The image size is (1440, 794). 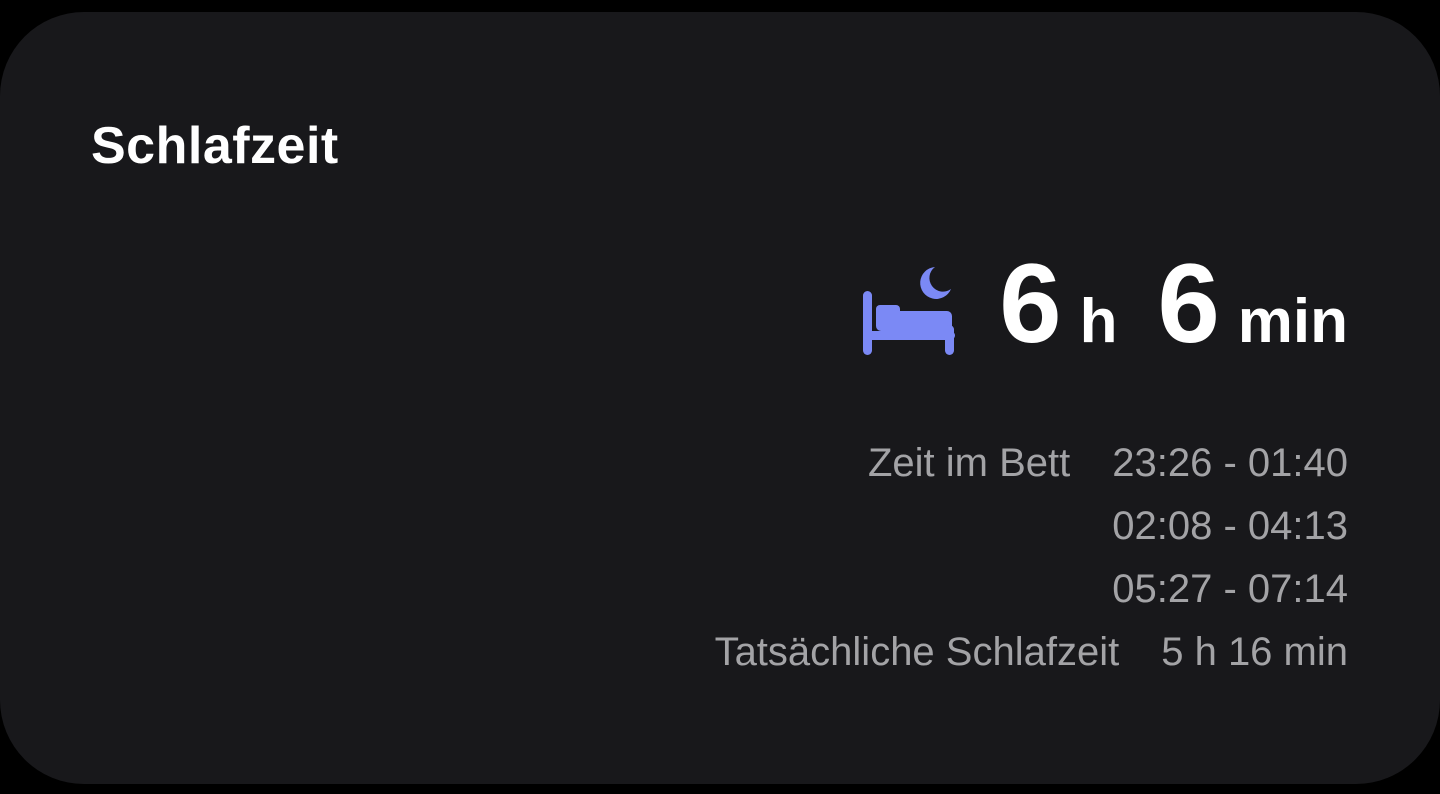 What do you see at coordinates (1030, 303) in the screenshot?
I see `hours-value: 6` at bounding box center [1030, 303].